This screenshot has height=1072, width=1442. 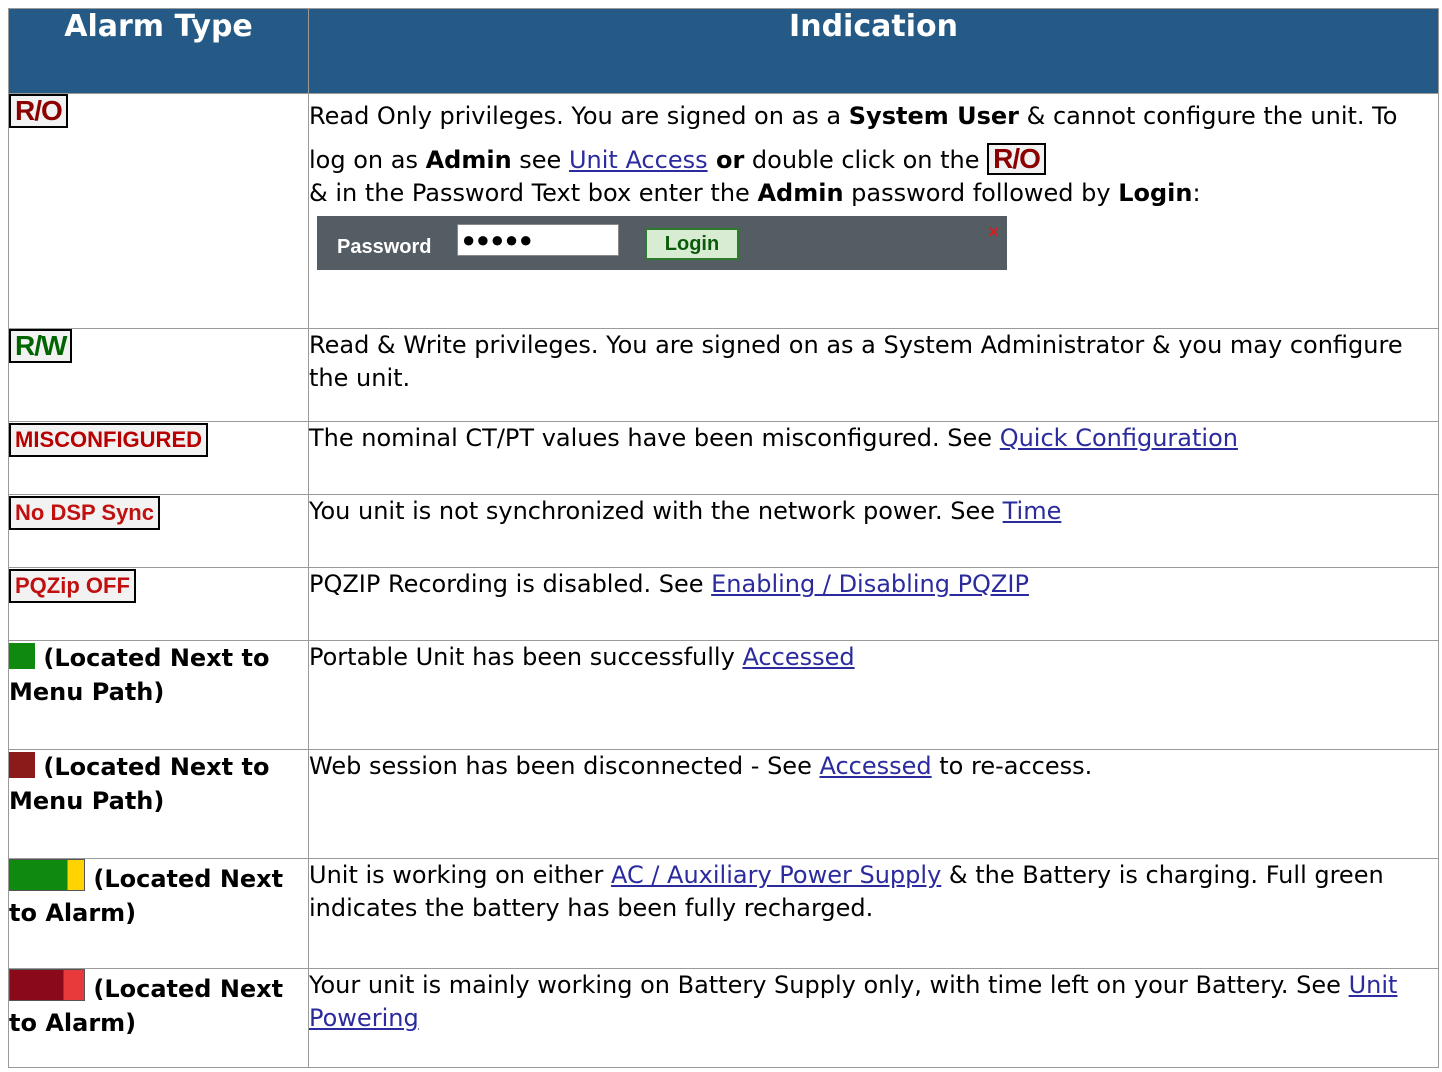 I want to click on indication-text: see, so click(x=540, y=160).